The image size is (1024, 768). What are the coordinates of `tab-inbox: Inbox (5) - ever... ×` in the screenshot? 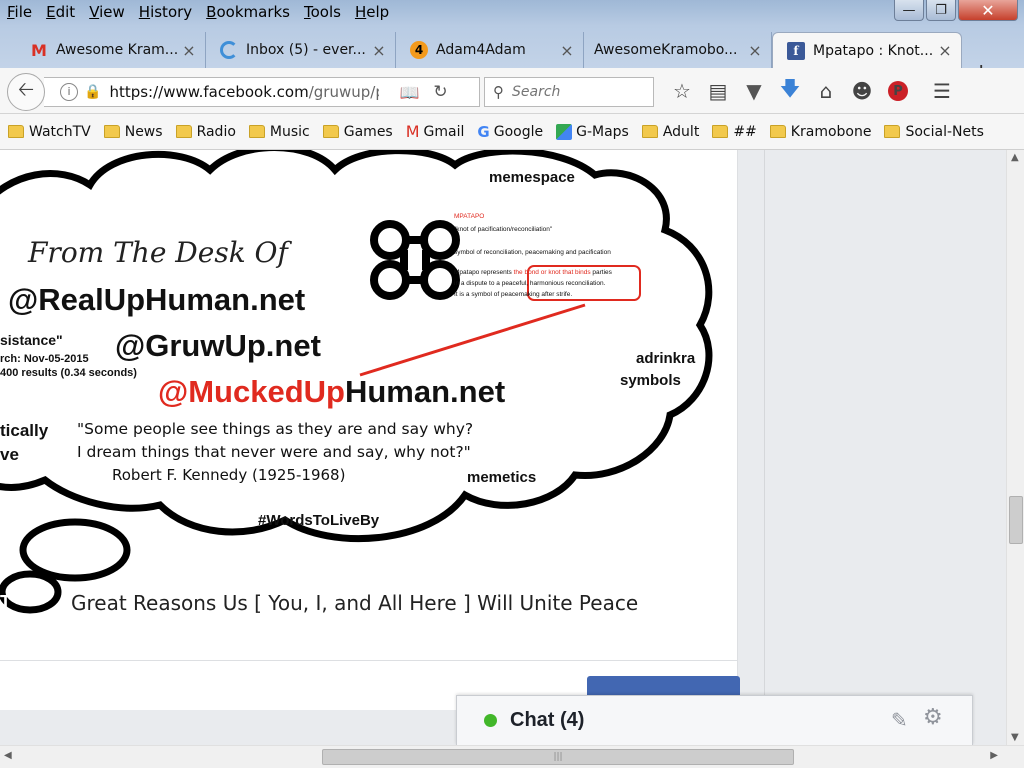 It's located at (301, 50).